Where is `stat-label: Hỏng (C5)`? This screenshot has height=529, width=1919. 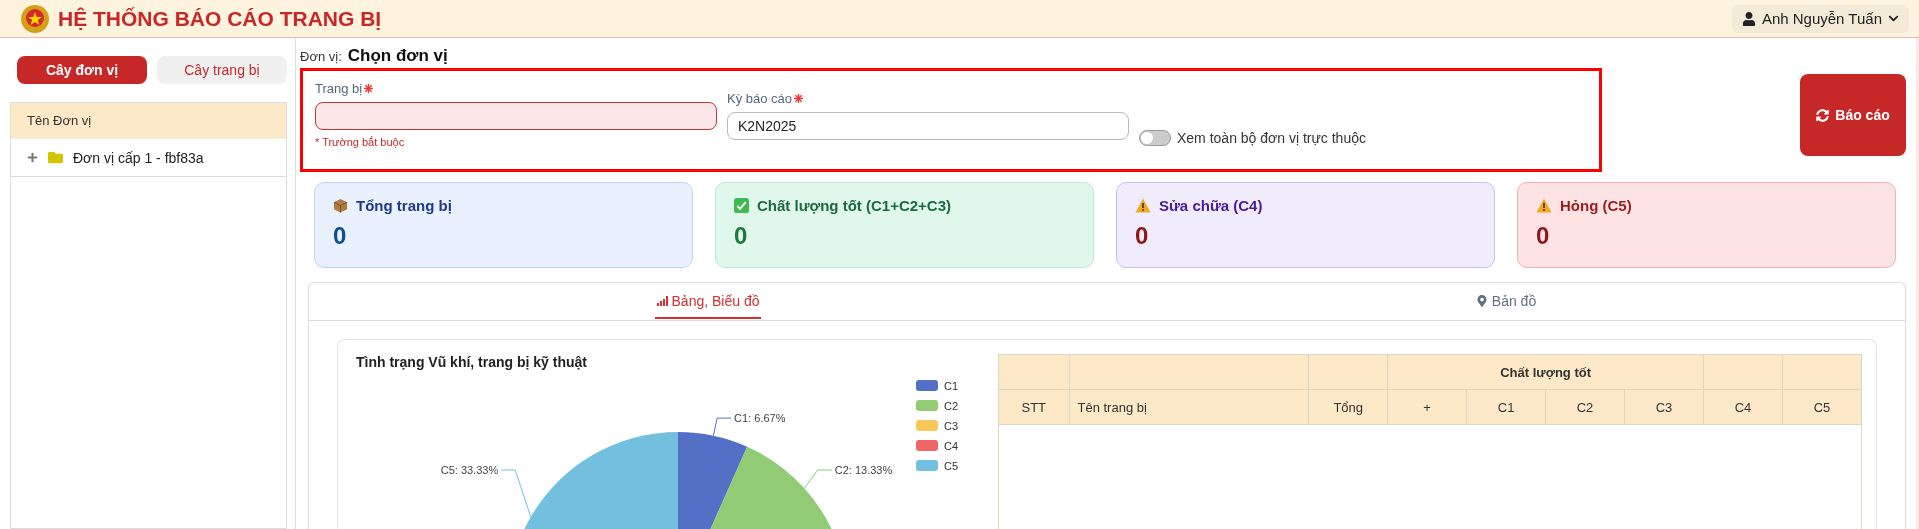
stat-label: Hỏng (C5) is located at coordinates (1596, 205).